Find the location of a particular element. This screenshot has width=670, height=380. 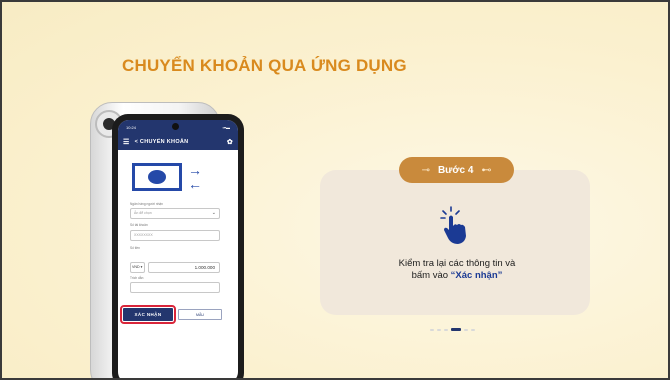

status-time: 10:24 is located at coordinates (131, 127).